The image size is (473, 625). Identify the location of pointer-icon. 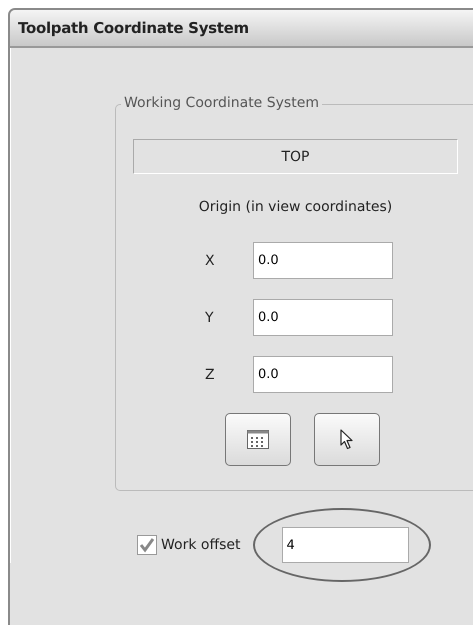
(347, 439).